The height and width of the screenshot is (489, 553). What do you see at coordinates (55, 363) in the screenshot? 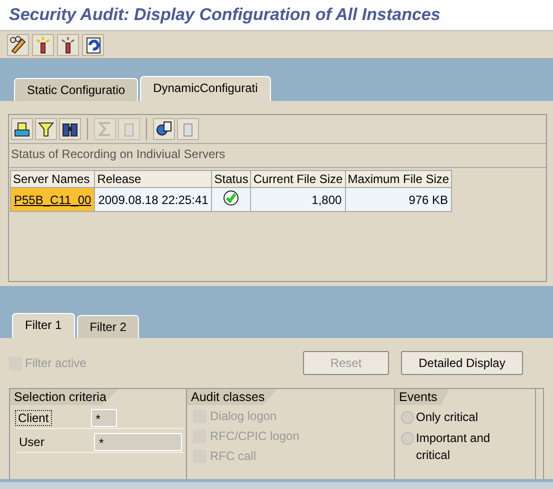
I see `checkbox-label: Filter active` at bounding box center [55, 363].